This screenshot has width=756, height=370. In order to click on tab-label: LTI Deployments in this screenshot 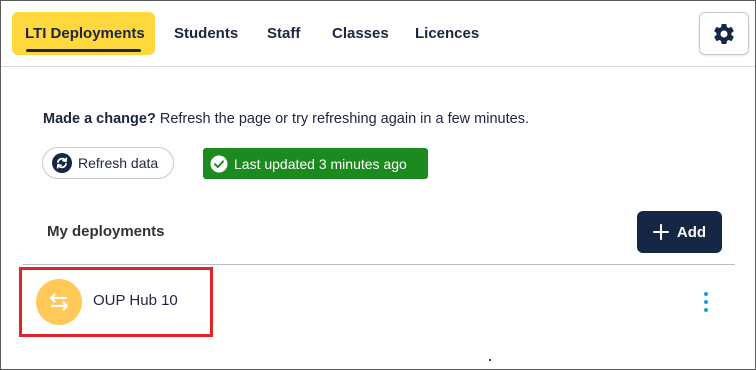, I will do `click(85, 33)`.